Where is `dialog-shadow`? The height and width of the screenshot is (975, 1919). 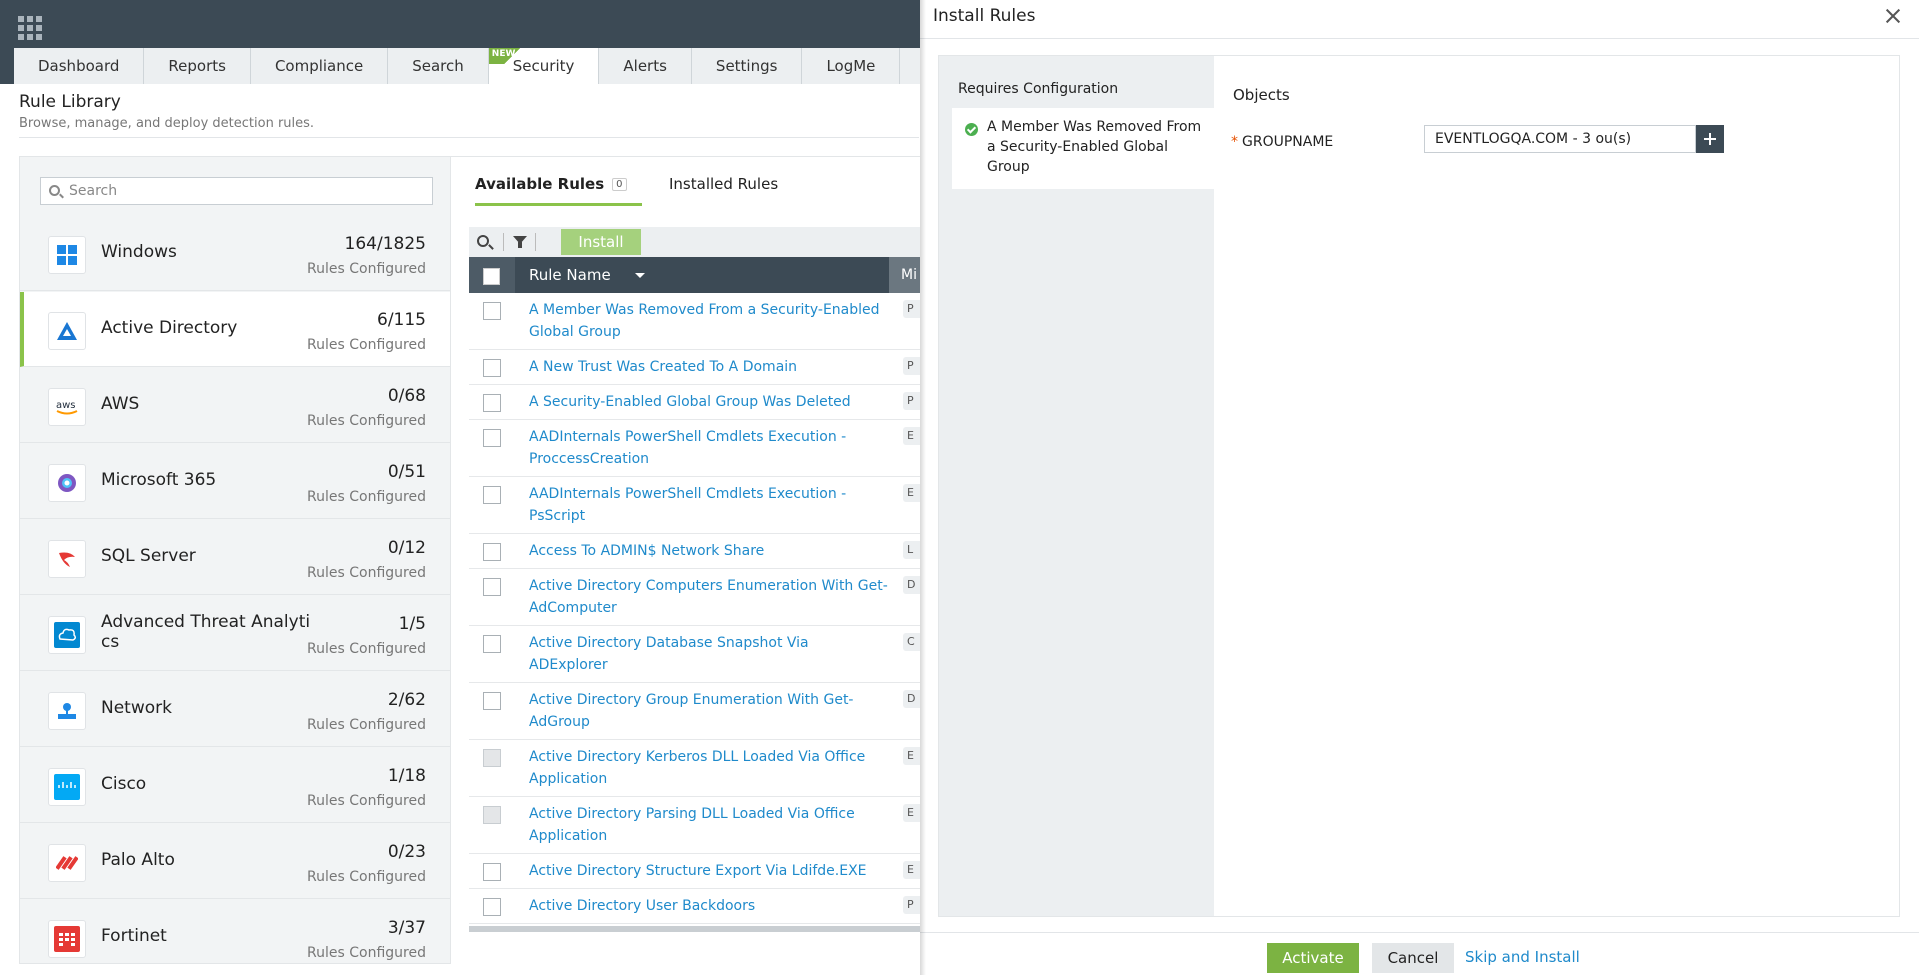 dialog-shadow is located at coordinates (923, 487).